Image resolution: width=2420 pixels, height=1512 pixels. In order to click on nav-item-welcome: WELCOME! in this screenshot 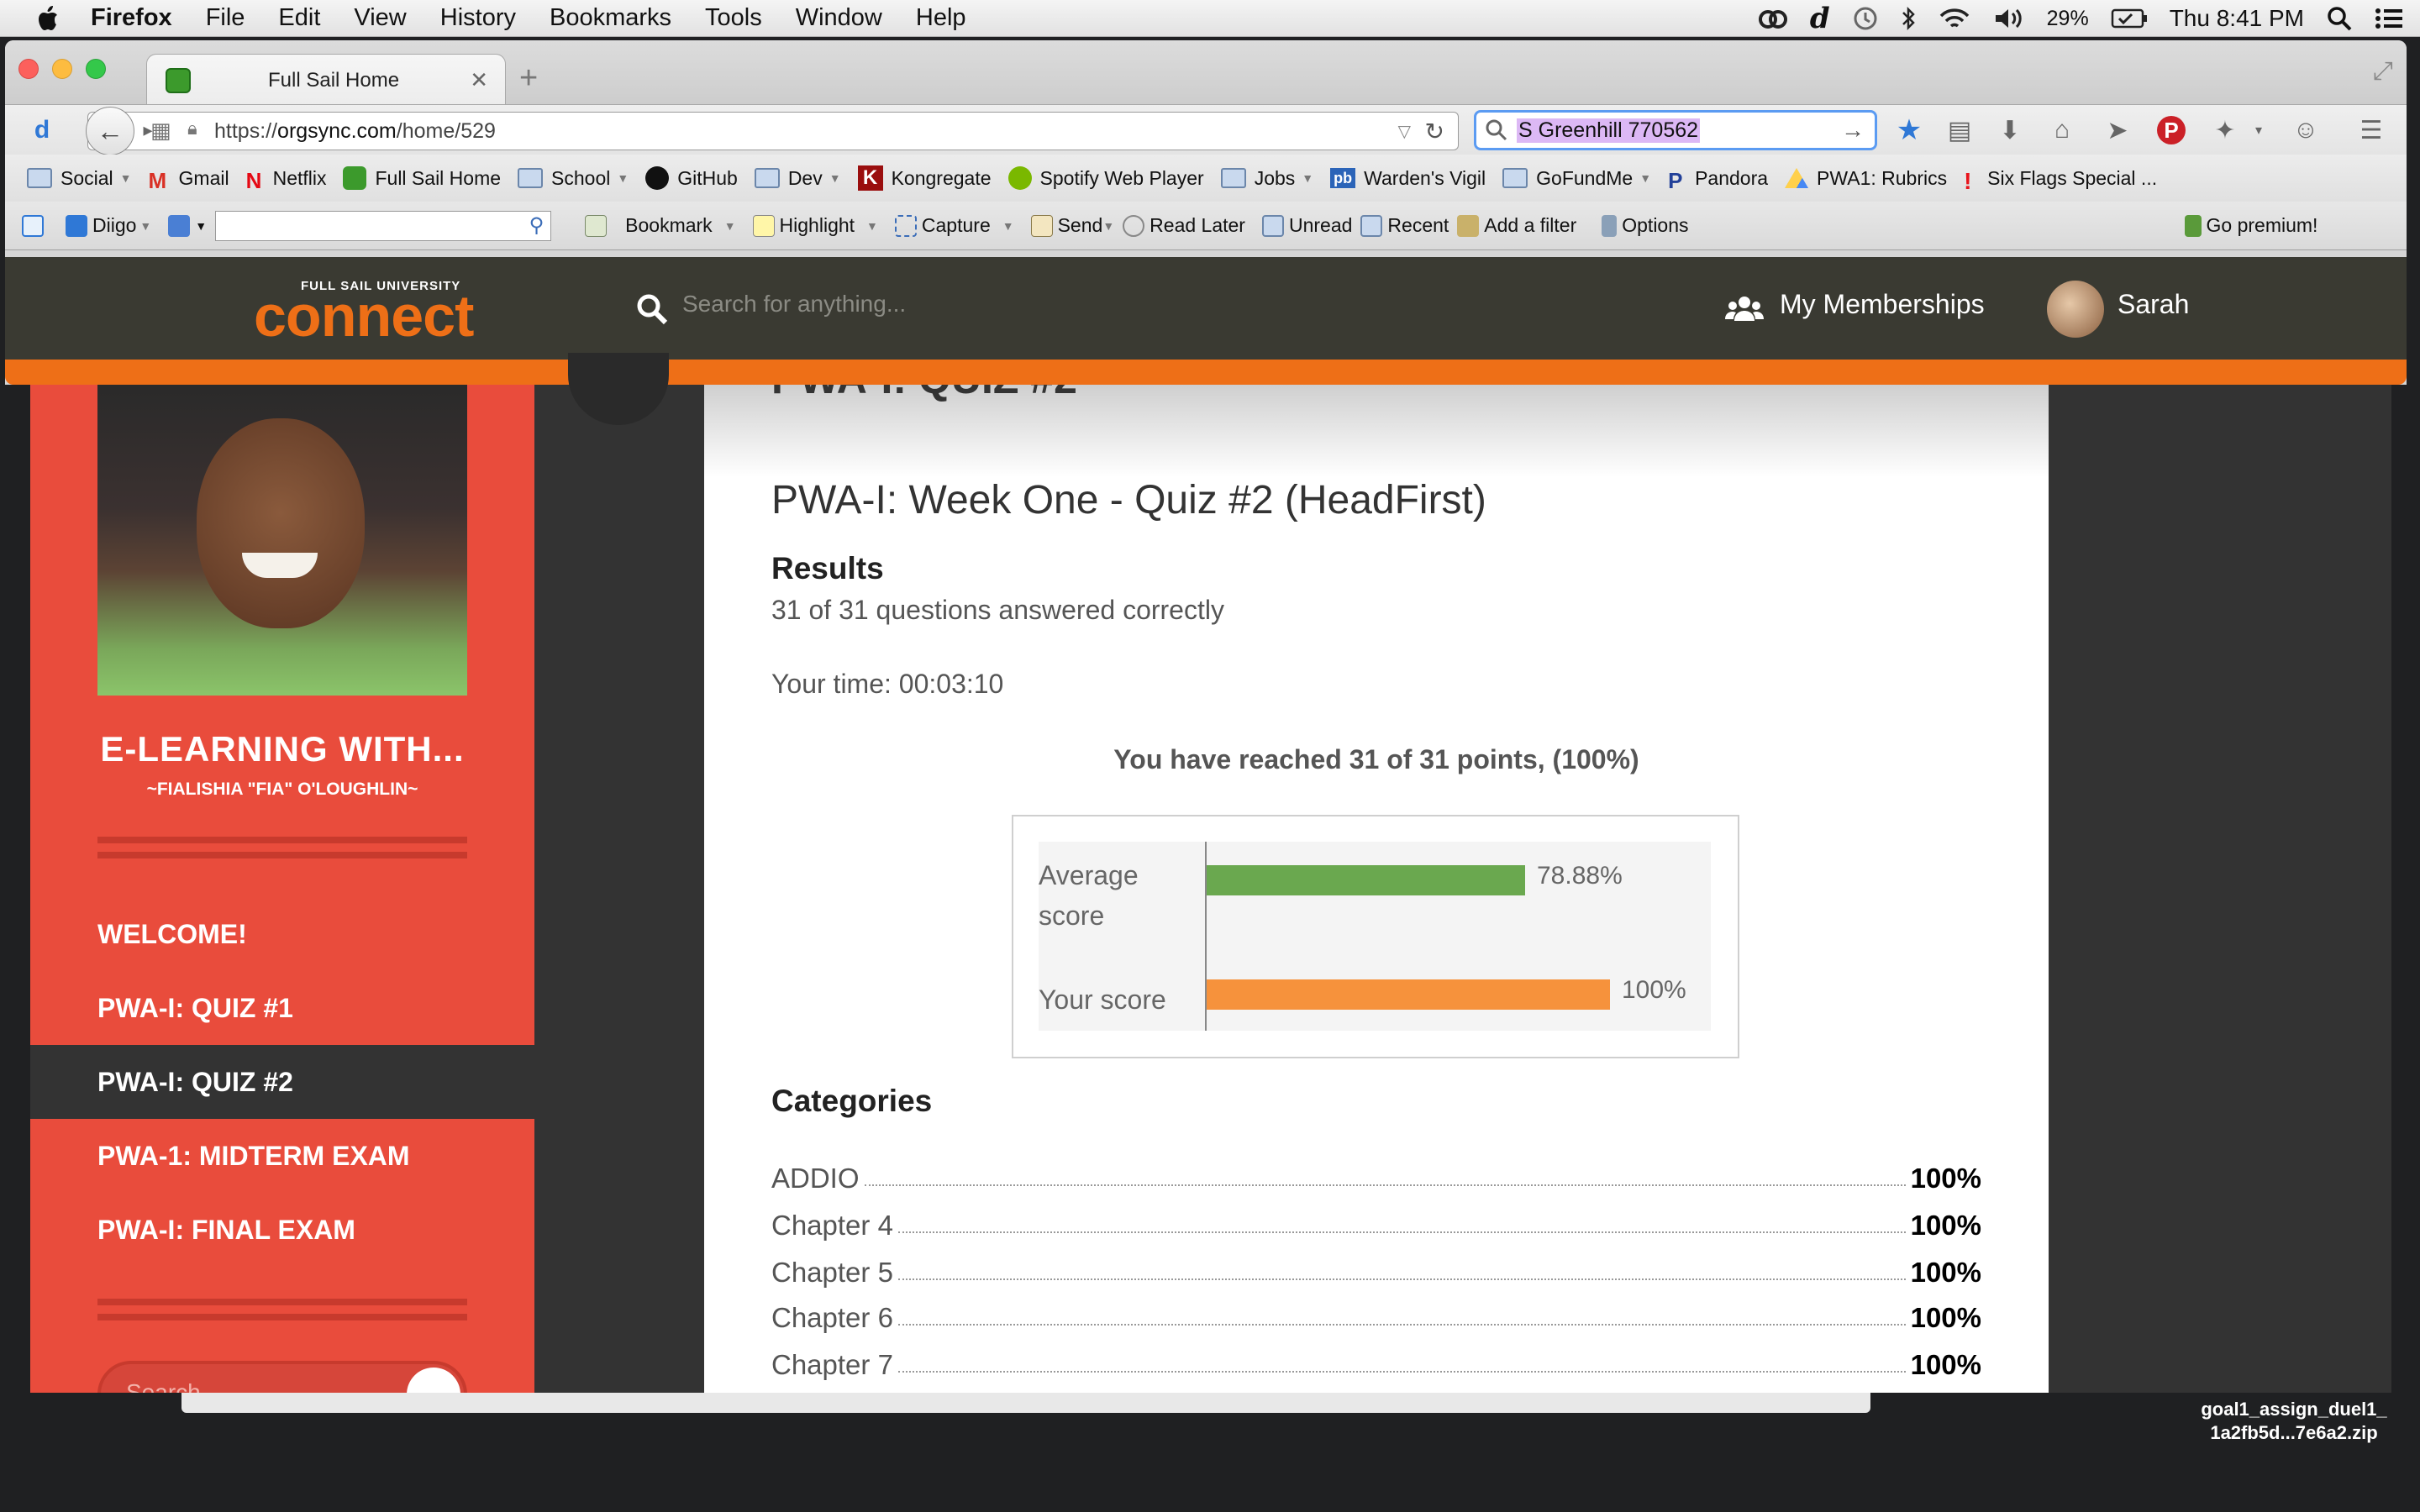, I will do `click(282, 934)`.